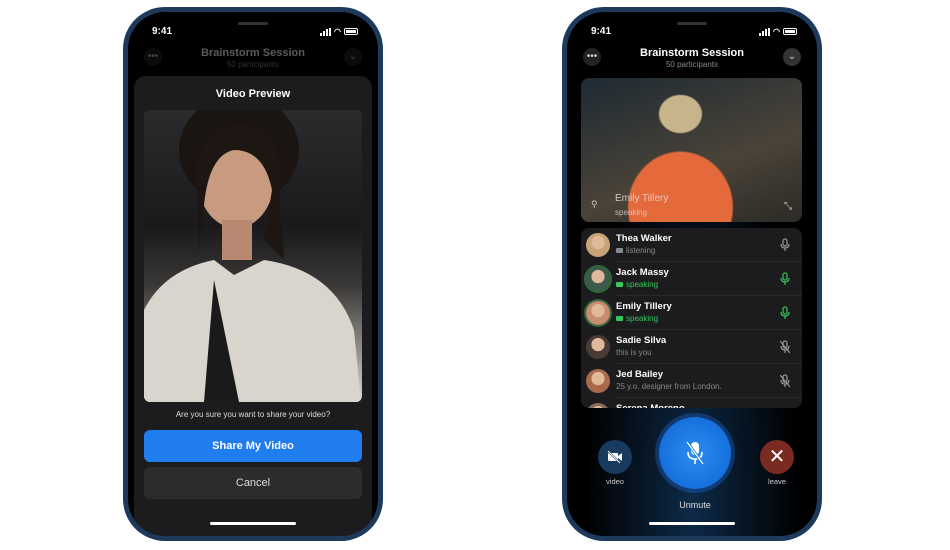  I want to click on video-off-icon, so click(614, 457).